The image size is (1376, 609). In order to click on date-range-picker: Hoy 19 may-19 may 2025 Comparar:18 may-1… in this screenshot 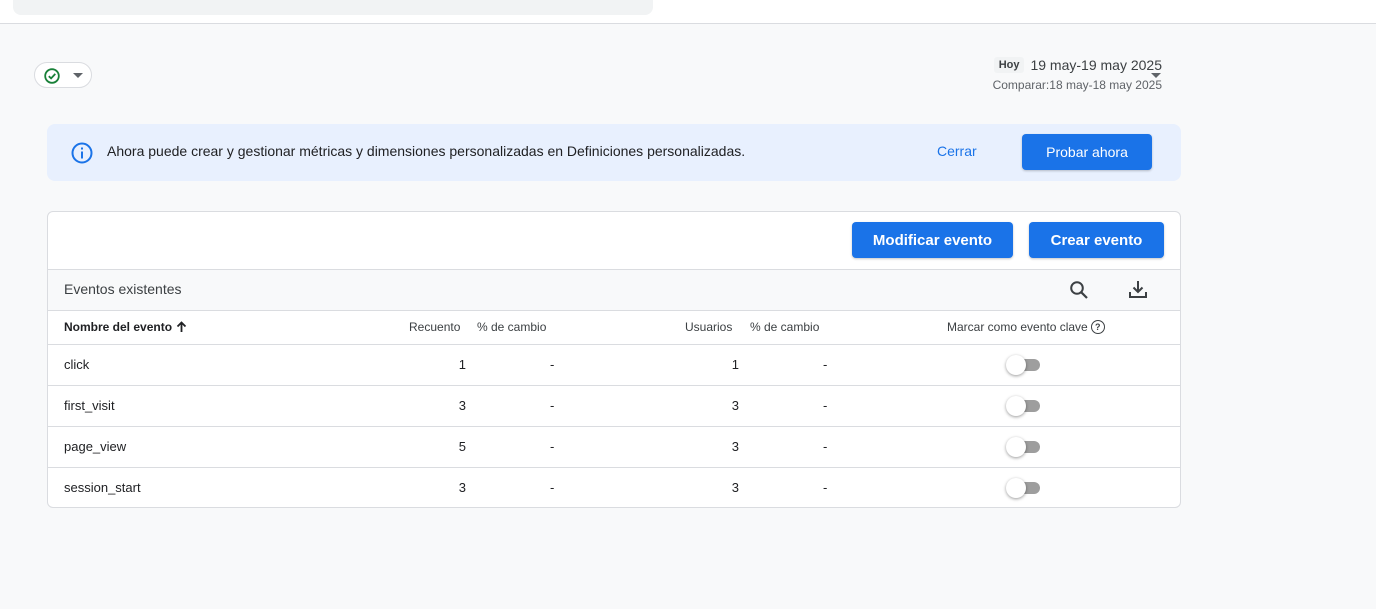, I will do `click(1077, 74)`.